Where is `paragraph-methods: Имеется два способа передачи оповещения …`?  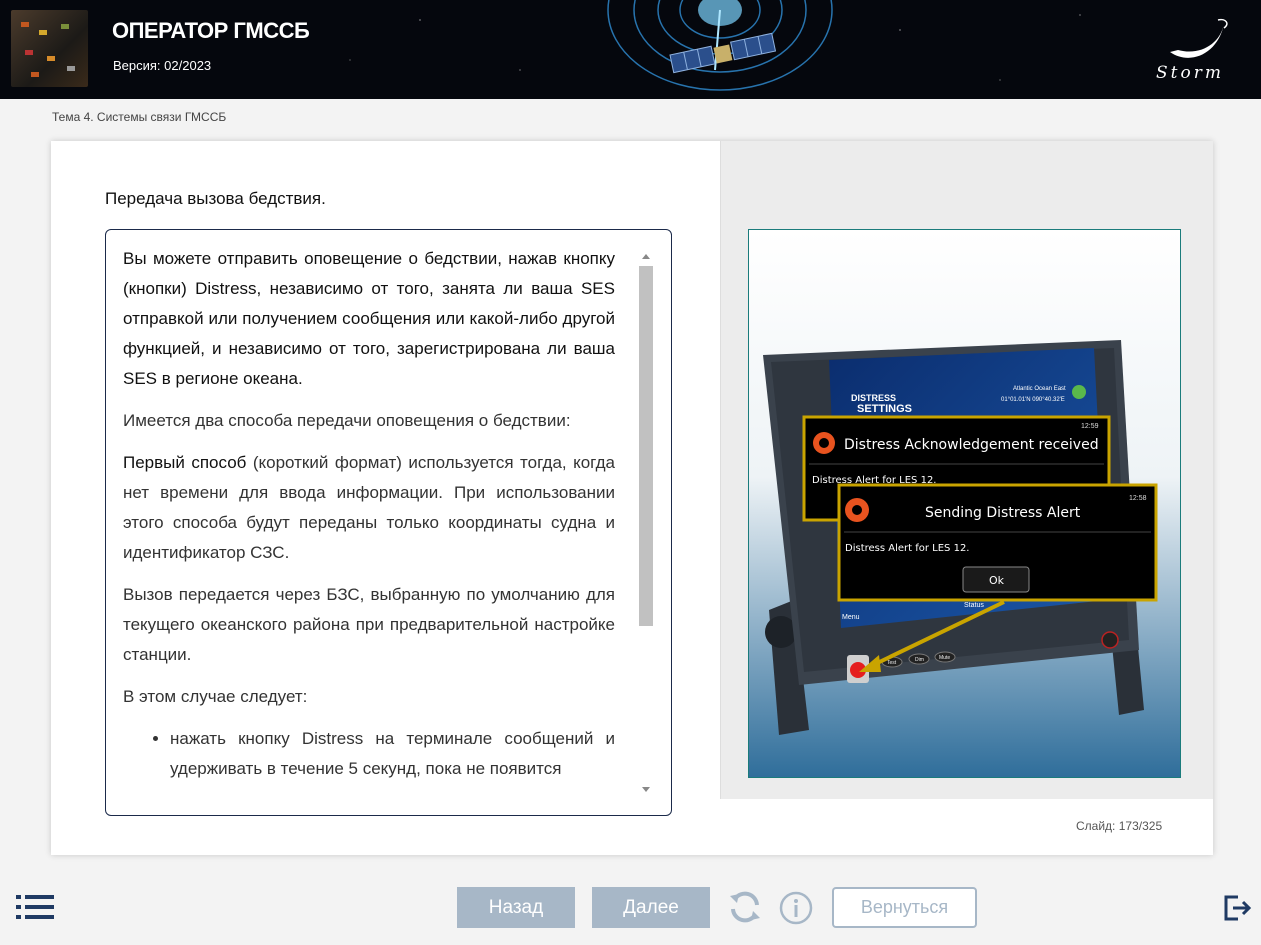
paragraph-methods: Имеется два способа передачи оповещения … is located at coordinates (347, 420).